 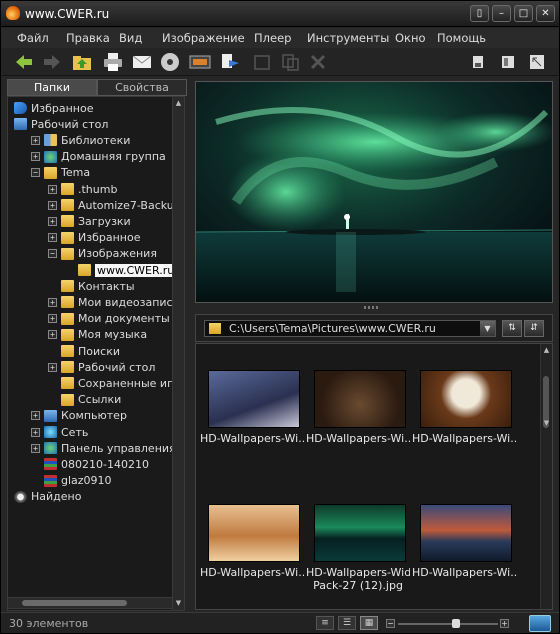 What do you see at coordinates (191, 346) in the screenshot?
I see `panel-splitter` at bounding box center [191, 346].